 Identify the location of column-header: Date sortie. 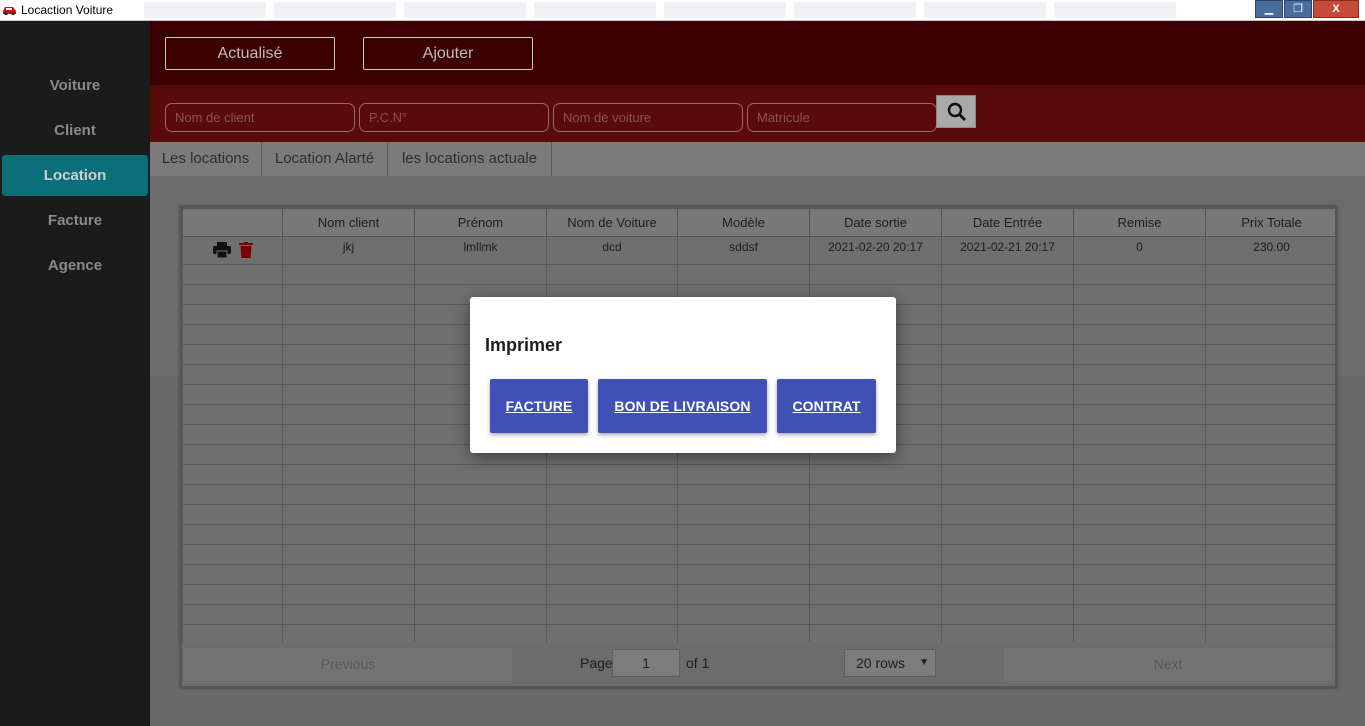
(875, 222).